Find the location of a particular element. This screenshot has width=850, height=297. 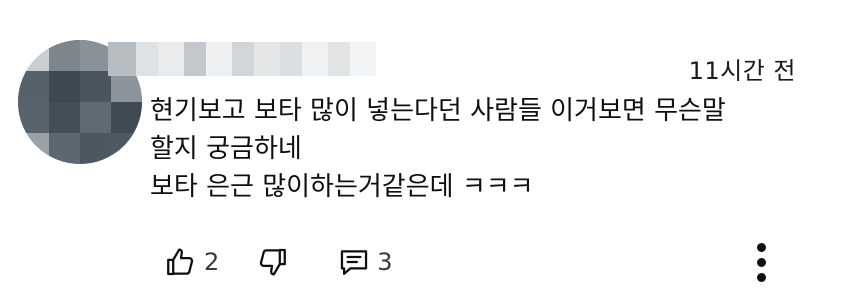

like-count: 2 is located at coordinates (212, 262).